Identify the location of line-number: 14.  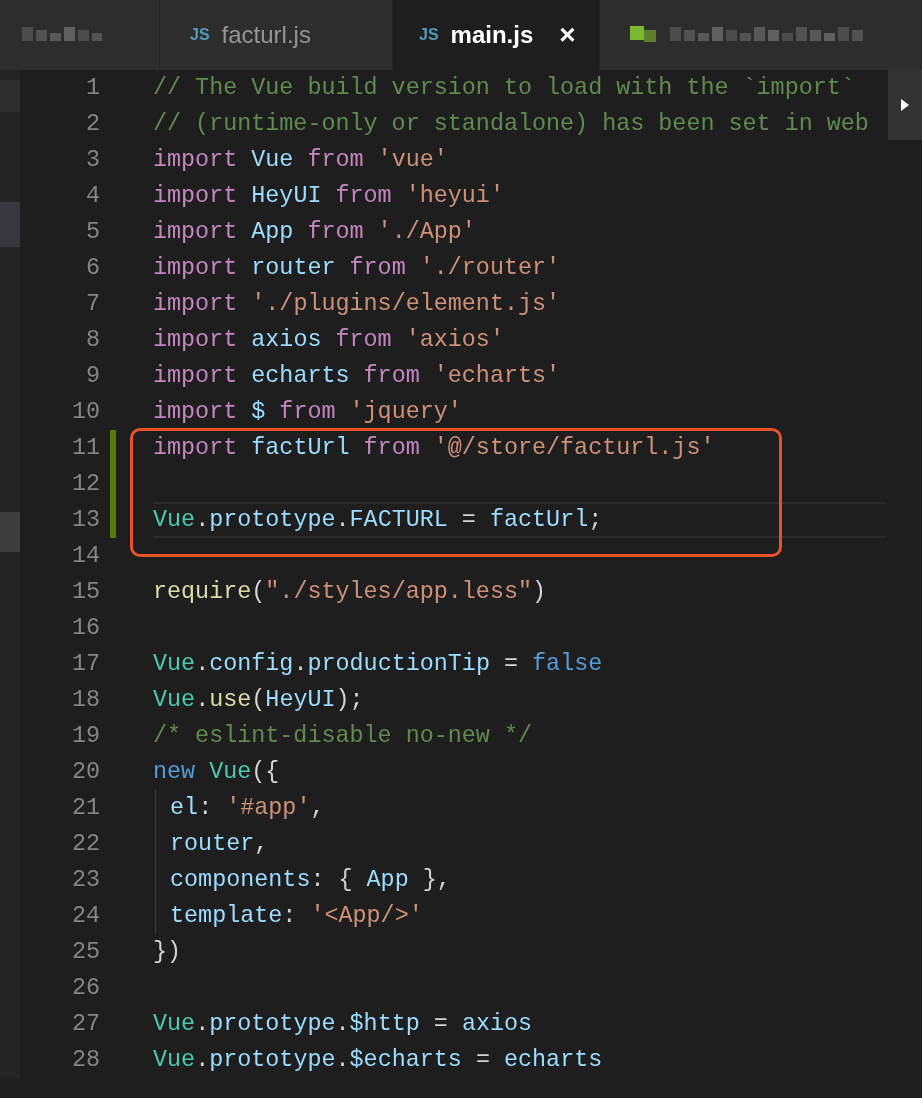
(85, 556).